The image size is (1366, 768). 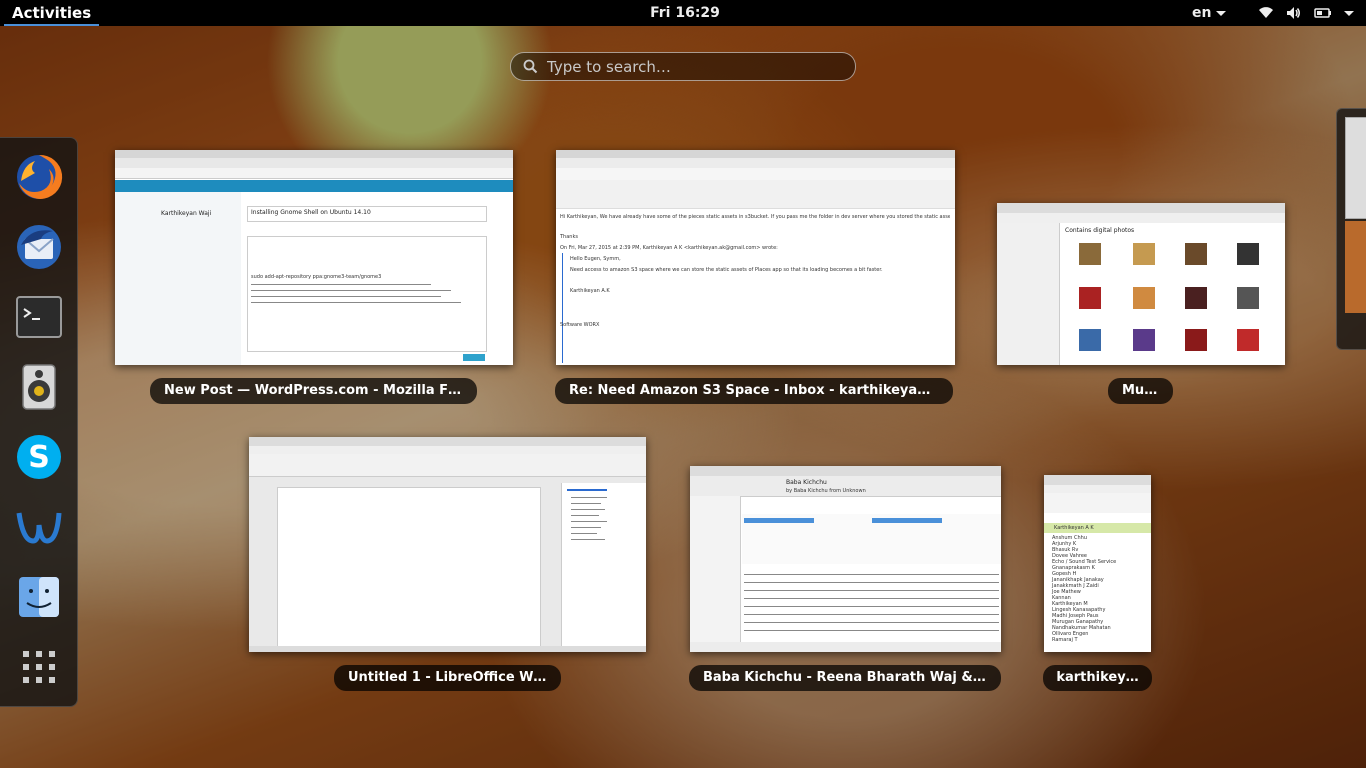 What do you see at coordinates (39, 422) in the screenshot?
I see `dash: S` at bounding box center [39, 422].